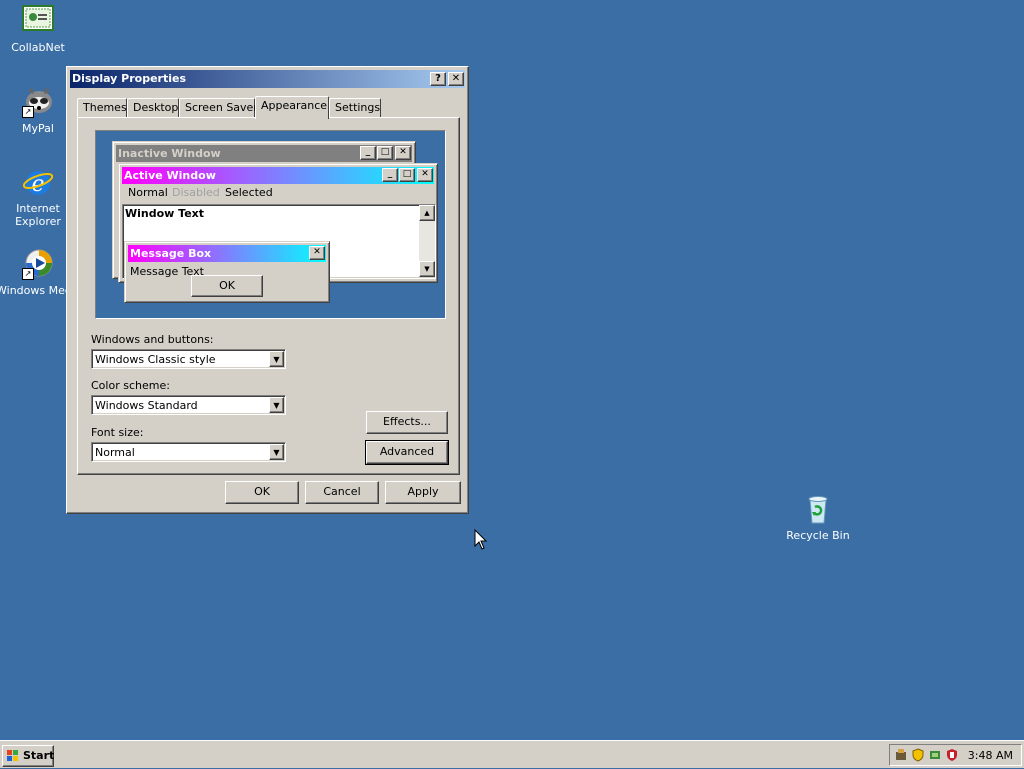 The image size is (1024, 769). I want to click on cancel-button: Cancel, so click(342, 492).